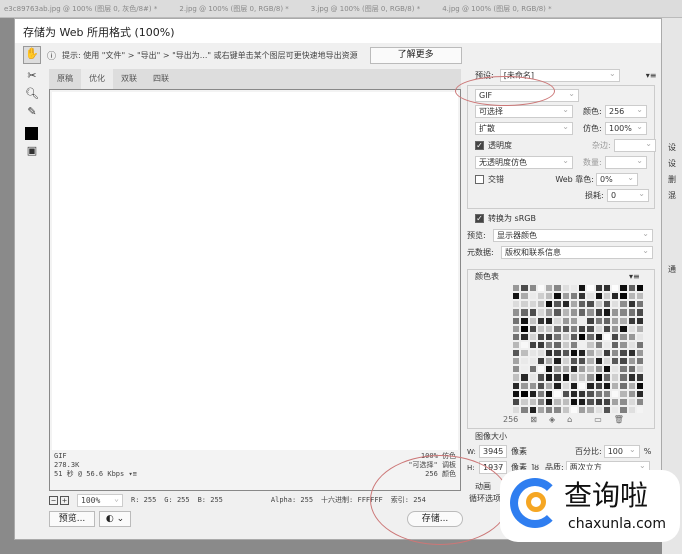 The width and height of the screenshot is (682, 554). I want to click on preview-select: 显示器颜色, so click(573, 235).